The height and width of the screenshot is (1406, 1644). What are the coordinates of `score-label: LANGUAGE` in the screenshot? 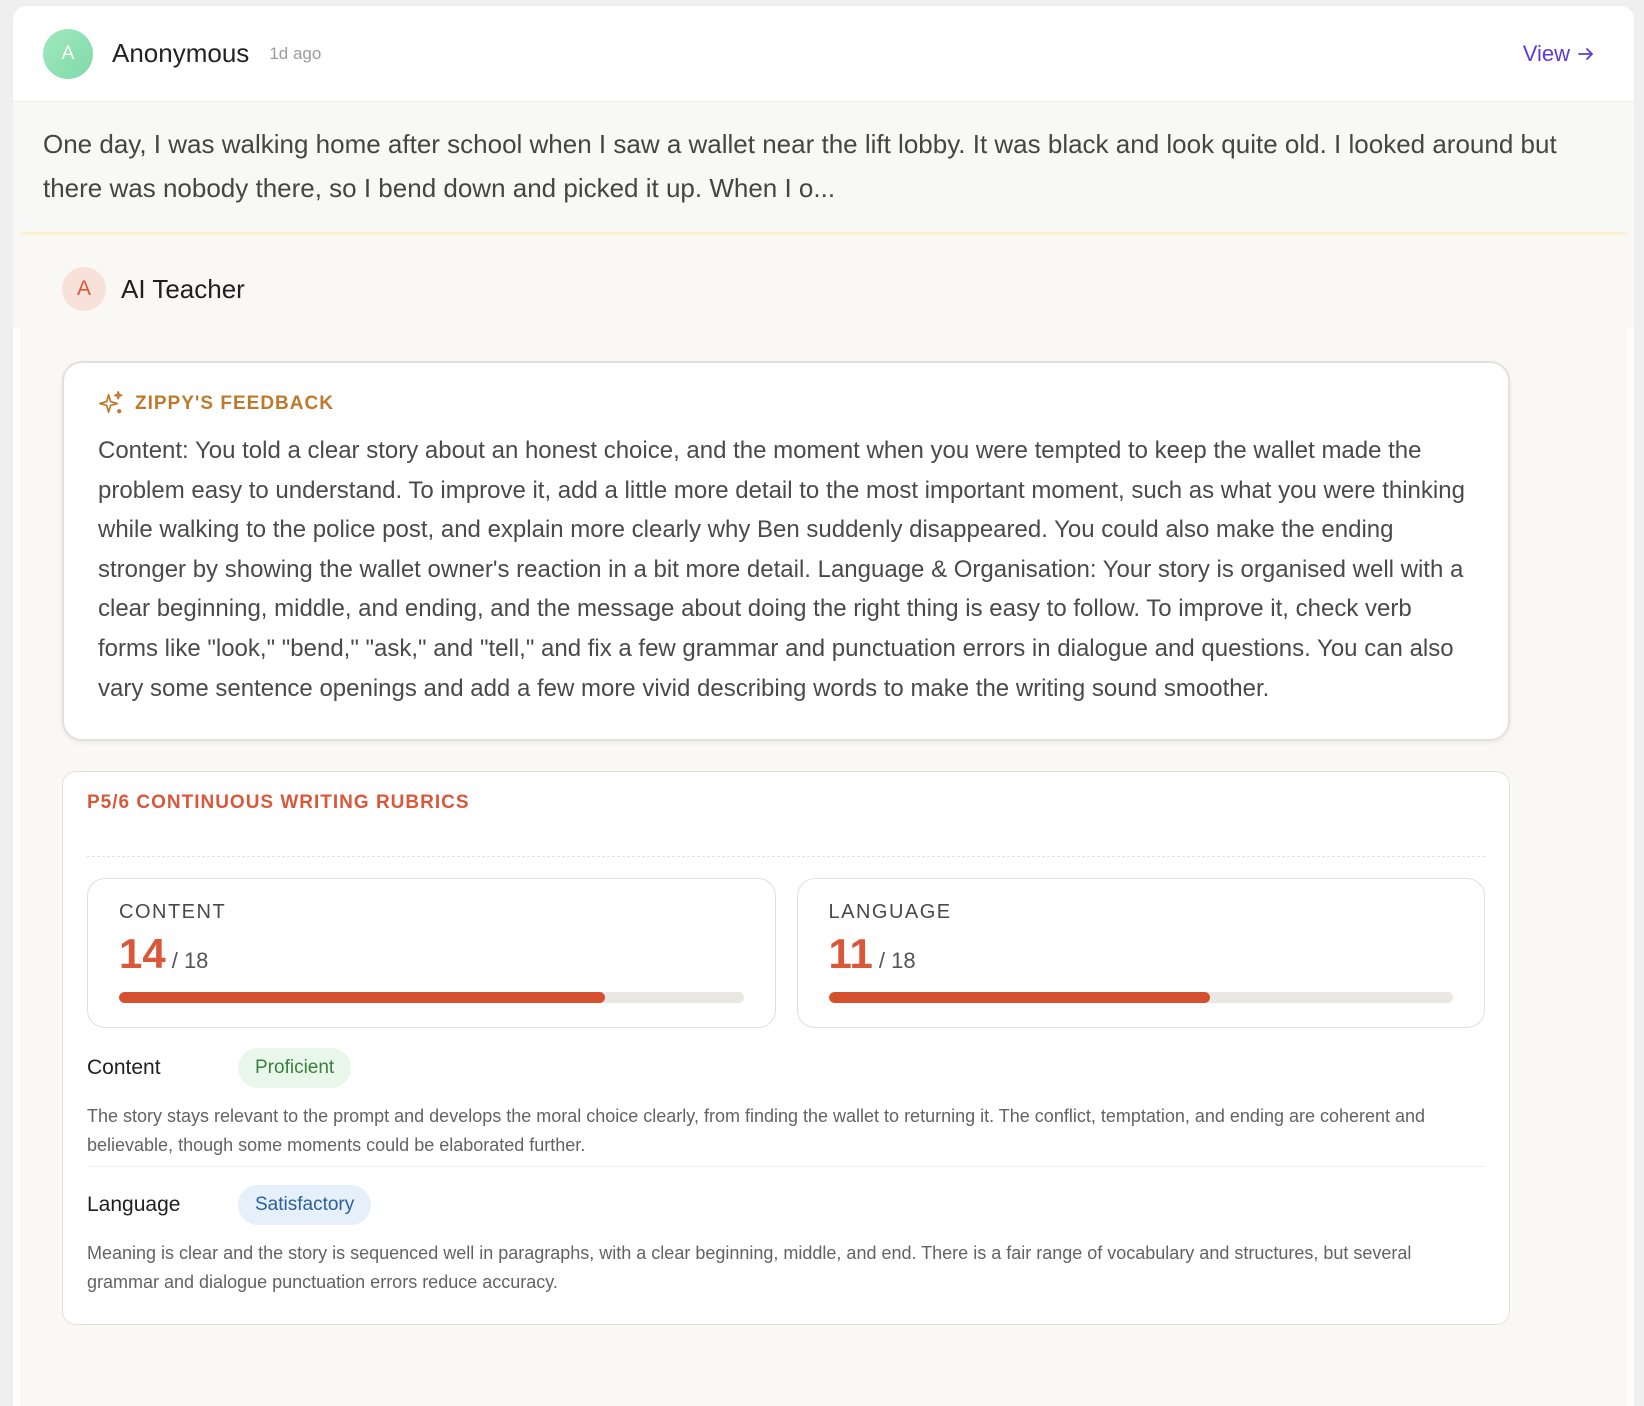 It's located at (890, 912).